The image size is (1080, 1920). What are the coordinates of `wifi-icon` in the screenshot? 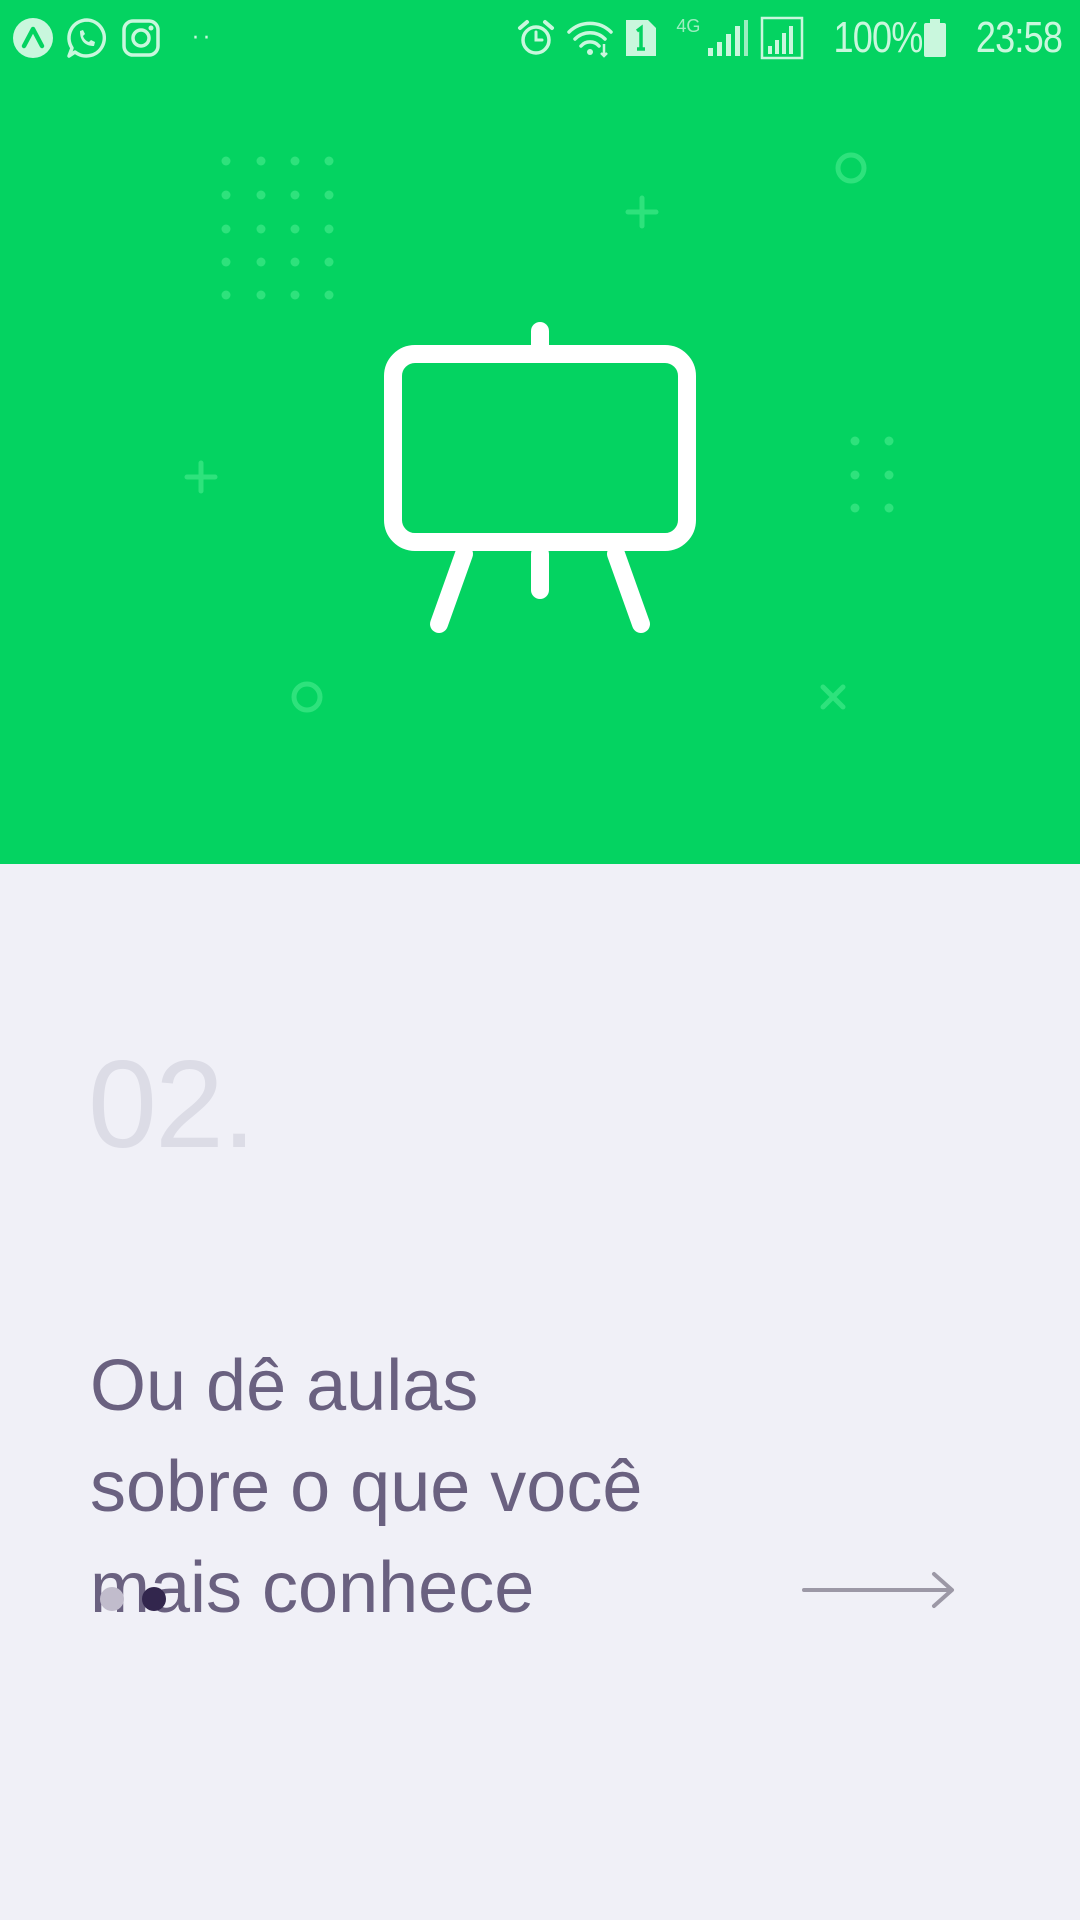 It's located at (590, 39).